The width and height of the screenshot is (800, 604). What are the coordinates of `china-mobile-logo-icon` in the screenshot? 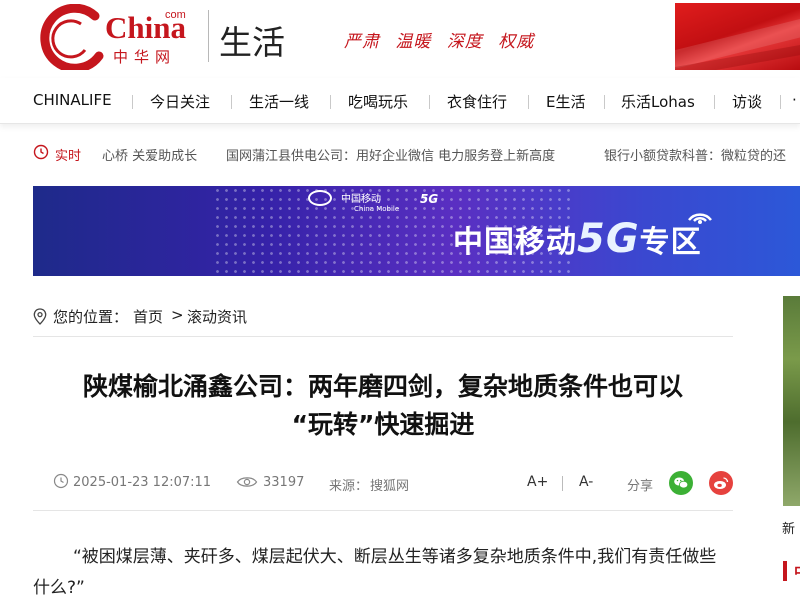 It's located at (320, 198).